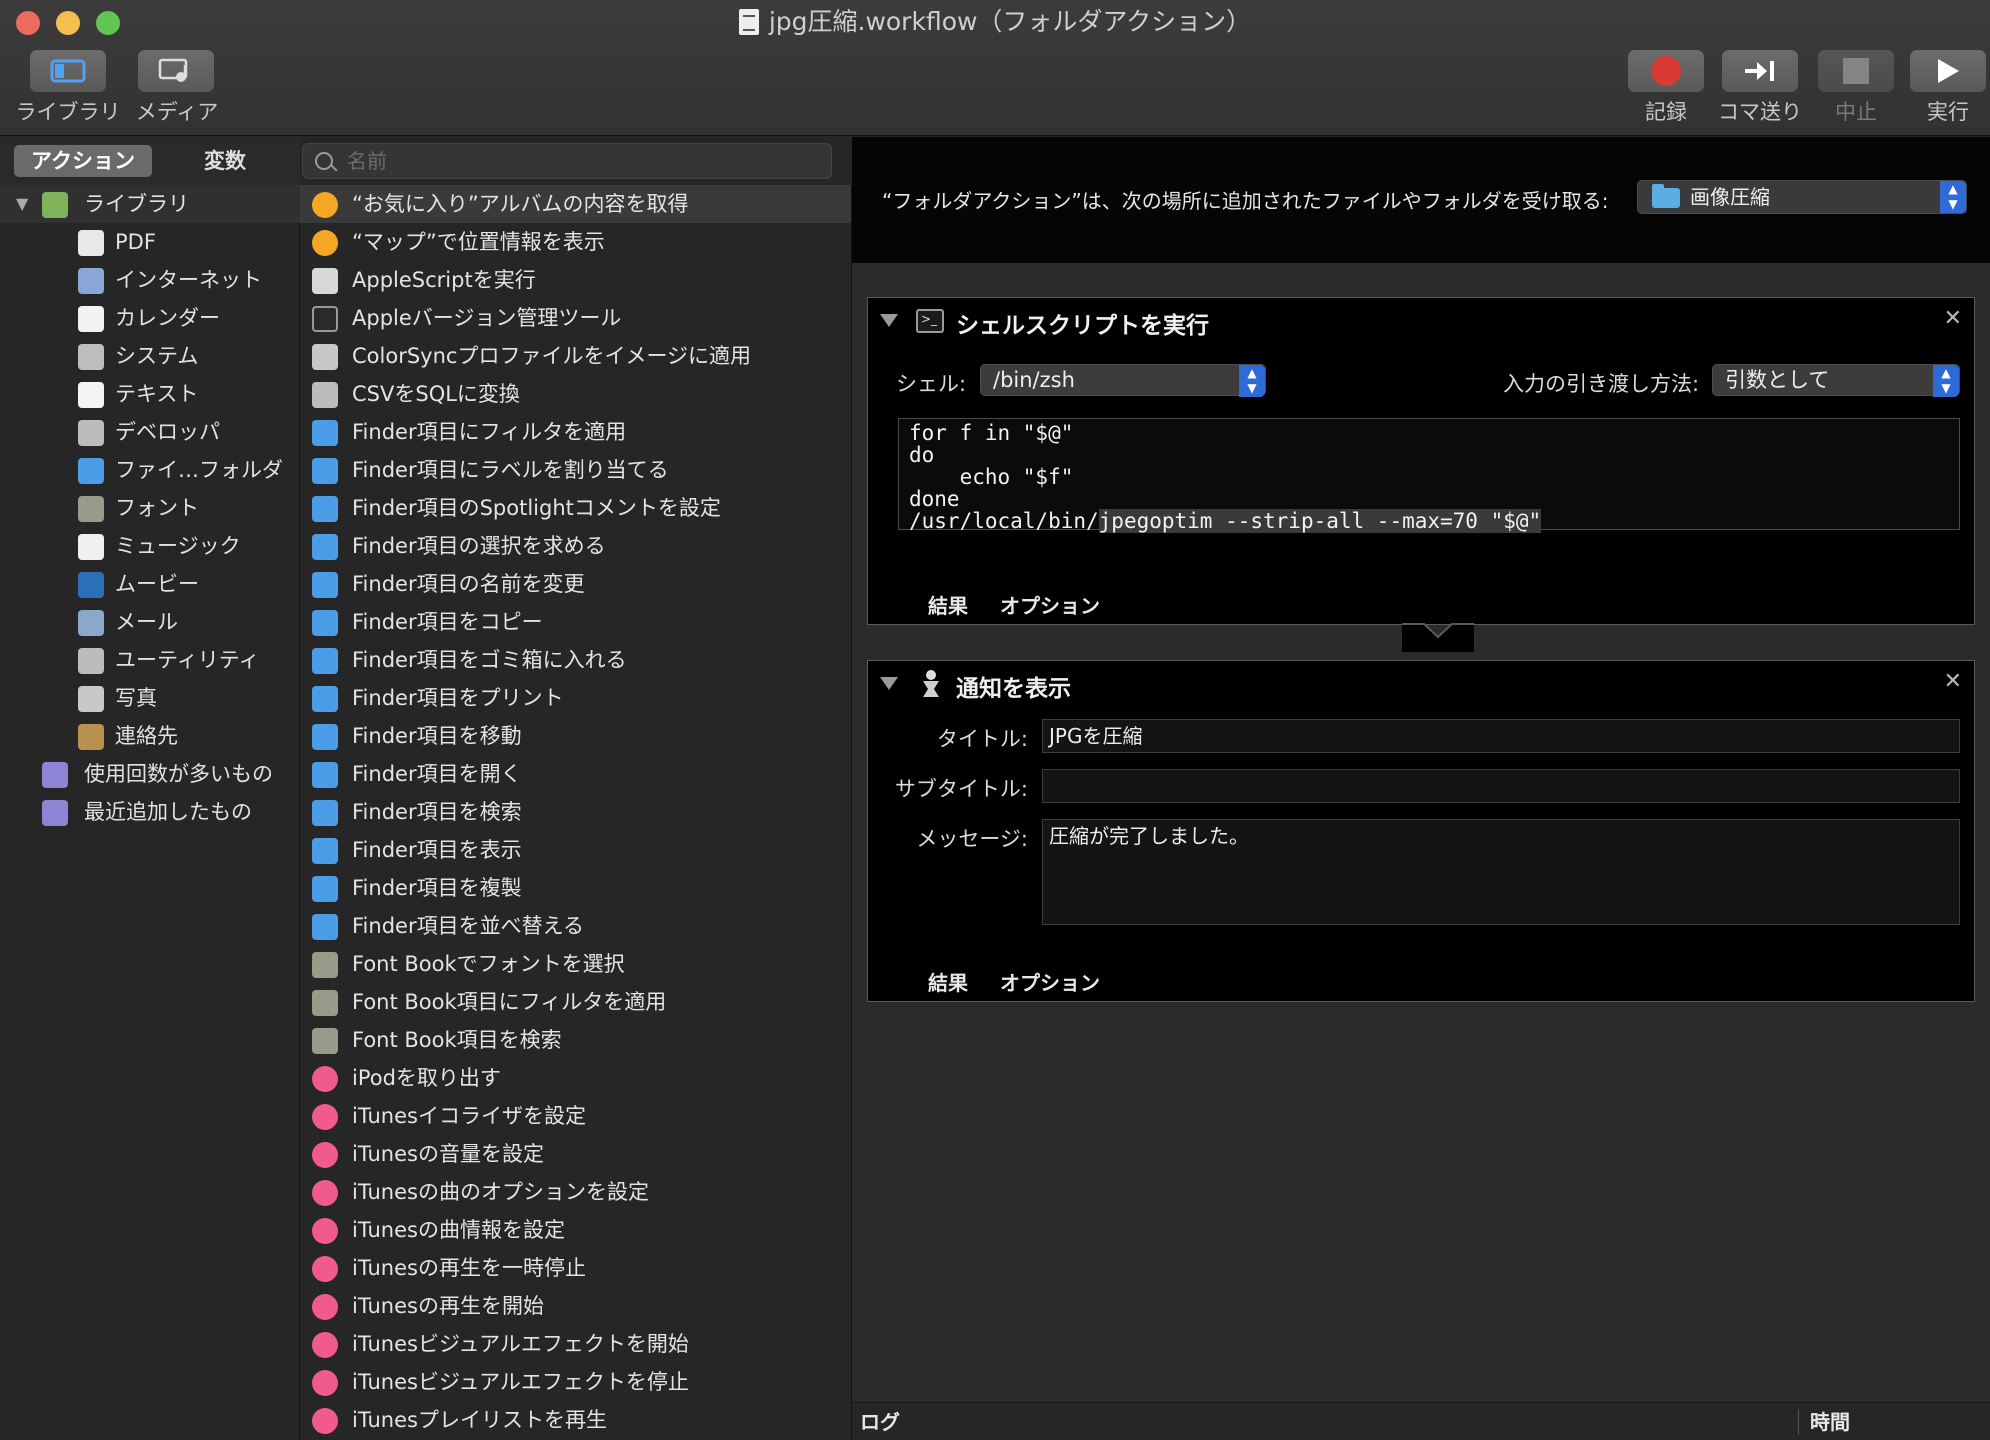 This screenshot has width=1990, height=1440. I want to click on search-input, so click(582, 161).